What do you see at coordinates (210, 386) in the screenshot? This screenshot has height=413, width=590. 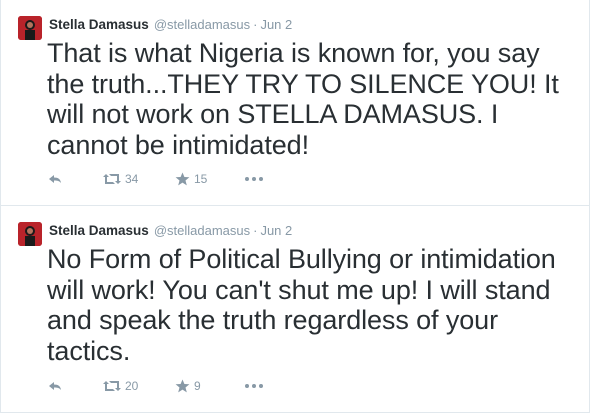 I see `favorite-button: 9` at bounding box center [210, 386].